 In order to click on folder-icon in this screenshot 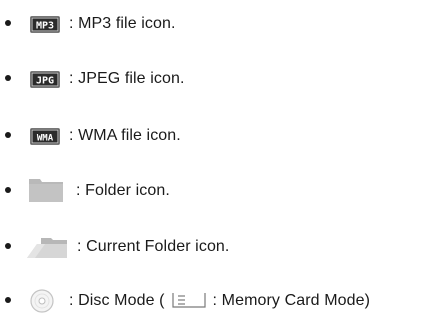, I will do `click(46, 190)`.